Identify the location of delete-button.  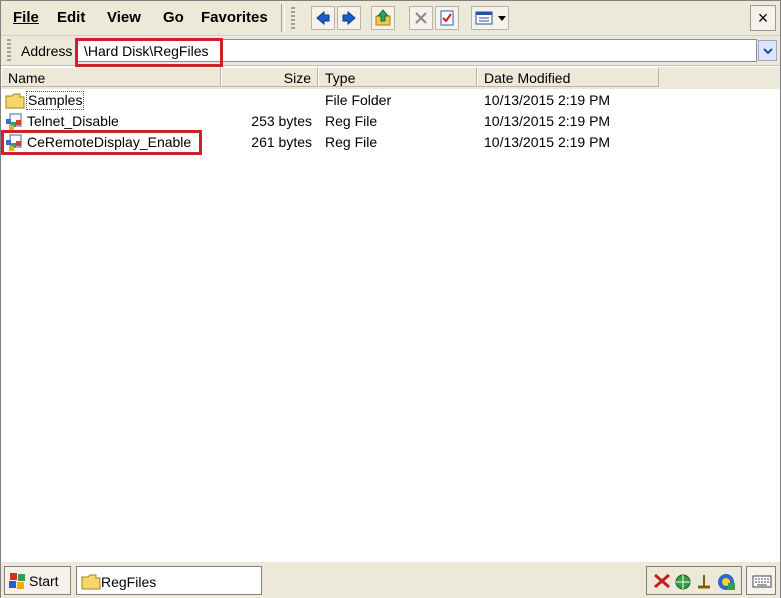
(421, 18).